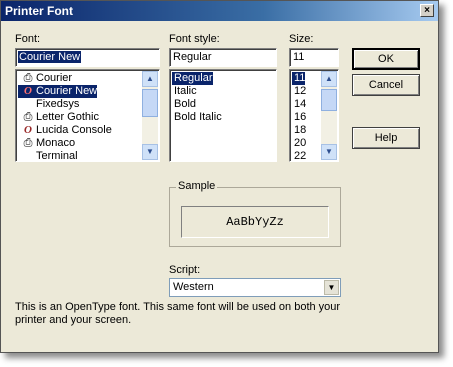 The width and height of the screenshot is (453, 367). What do you see at coordinates (219, 11) in the screenshot?
I see `title-bar: Printer Font ×` at bounding box center [219, 11].